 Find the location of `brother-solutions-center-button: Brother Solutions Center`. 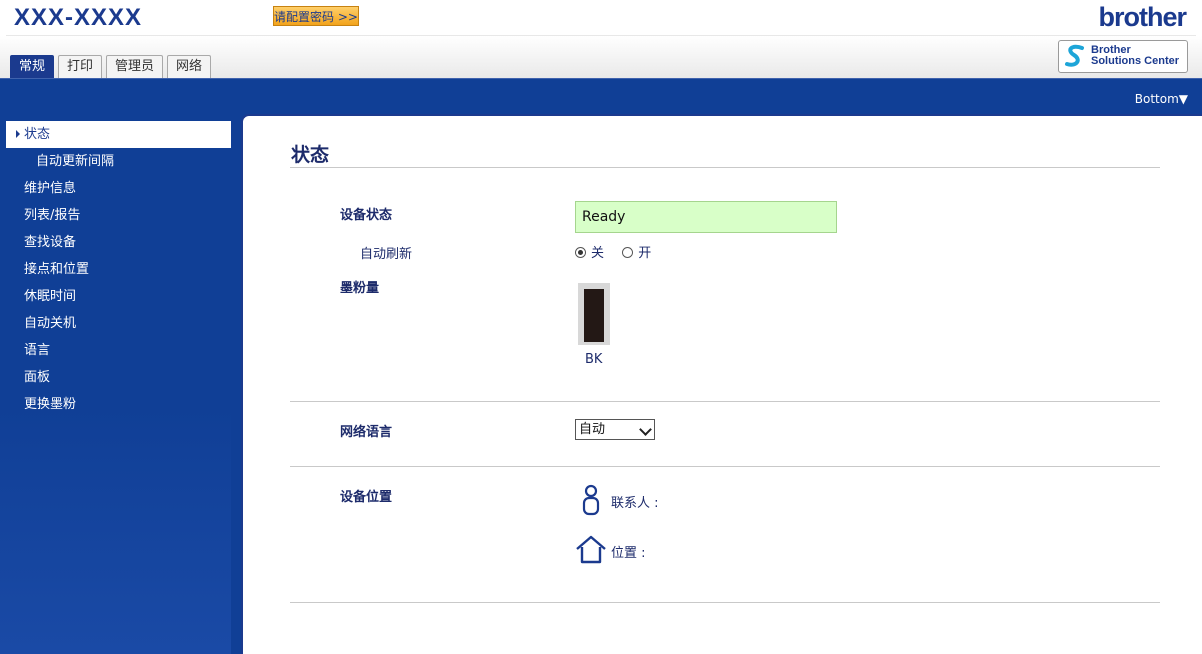

brother-solutions-center-button: Brother Solutions Center is located at coordinates (1123, 56).